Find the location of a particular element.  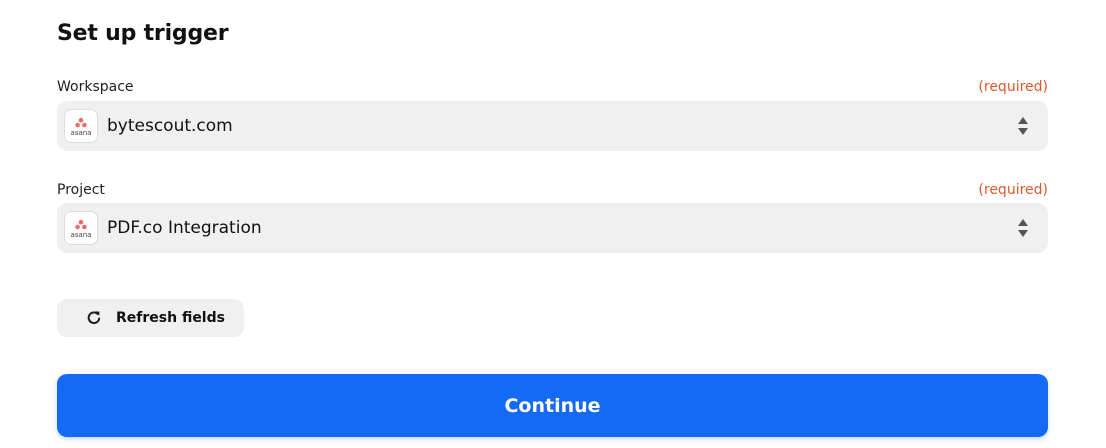

workspace-required-indicator: (required) is located at coordinates (1013, 87).